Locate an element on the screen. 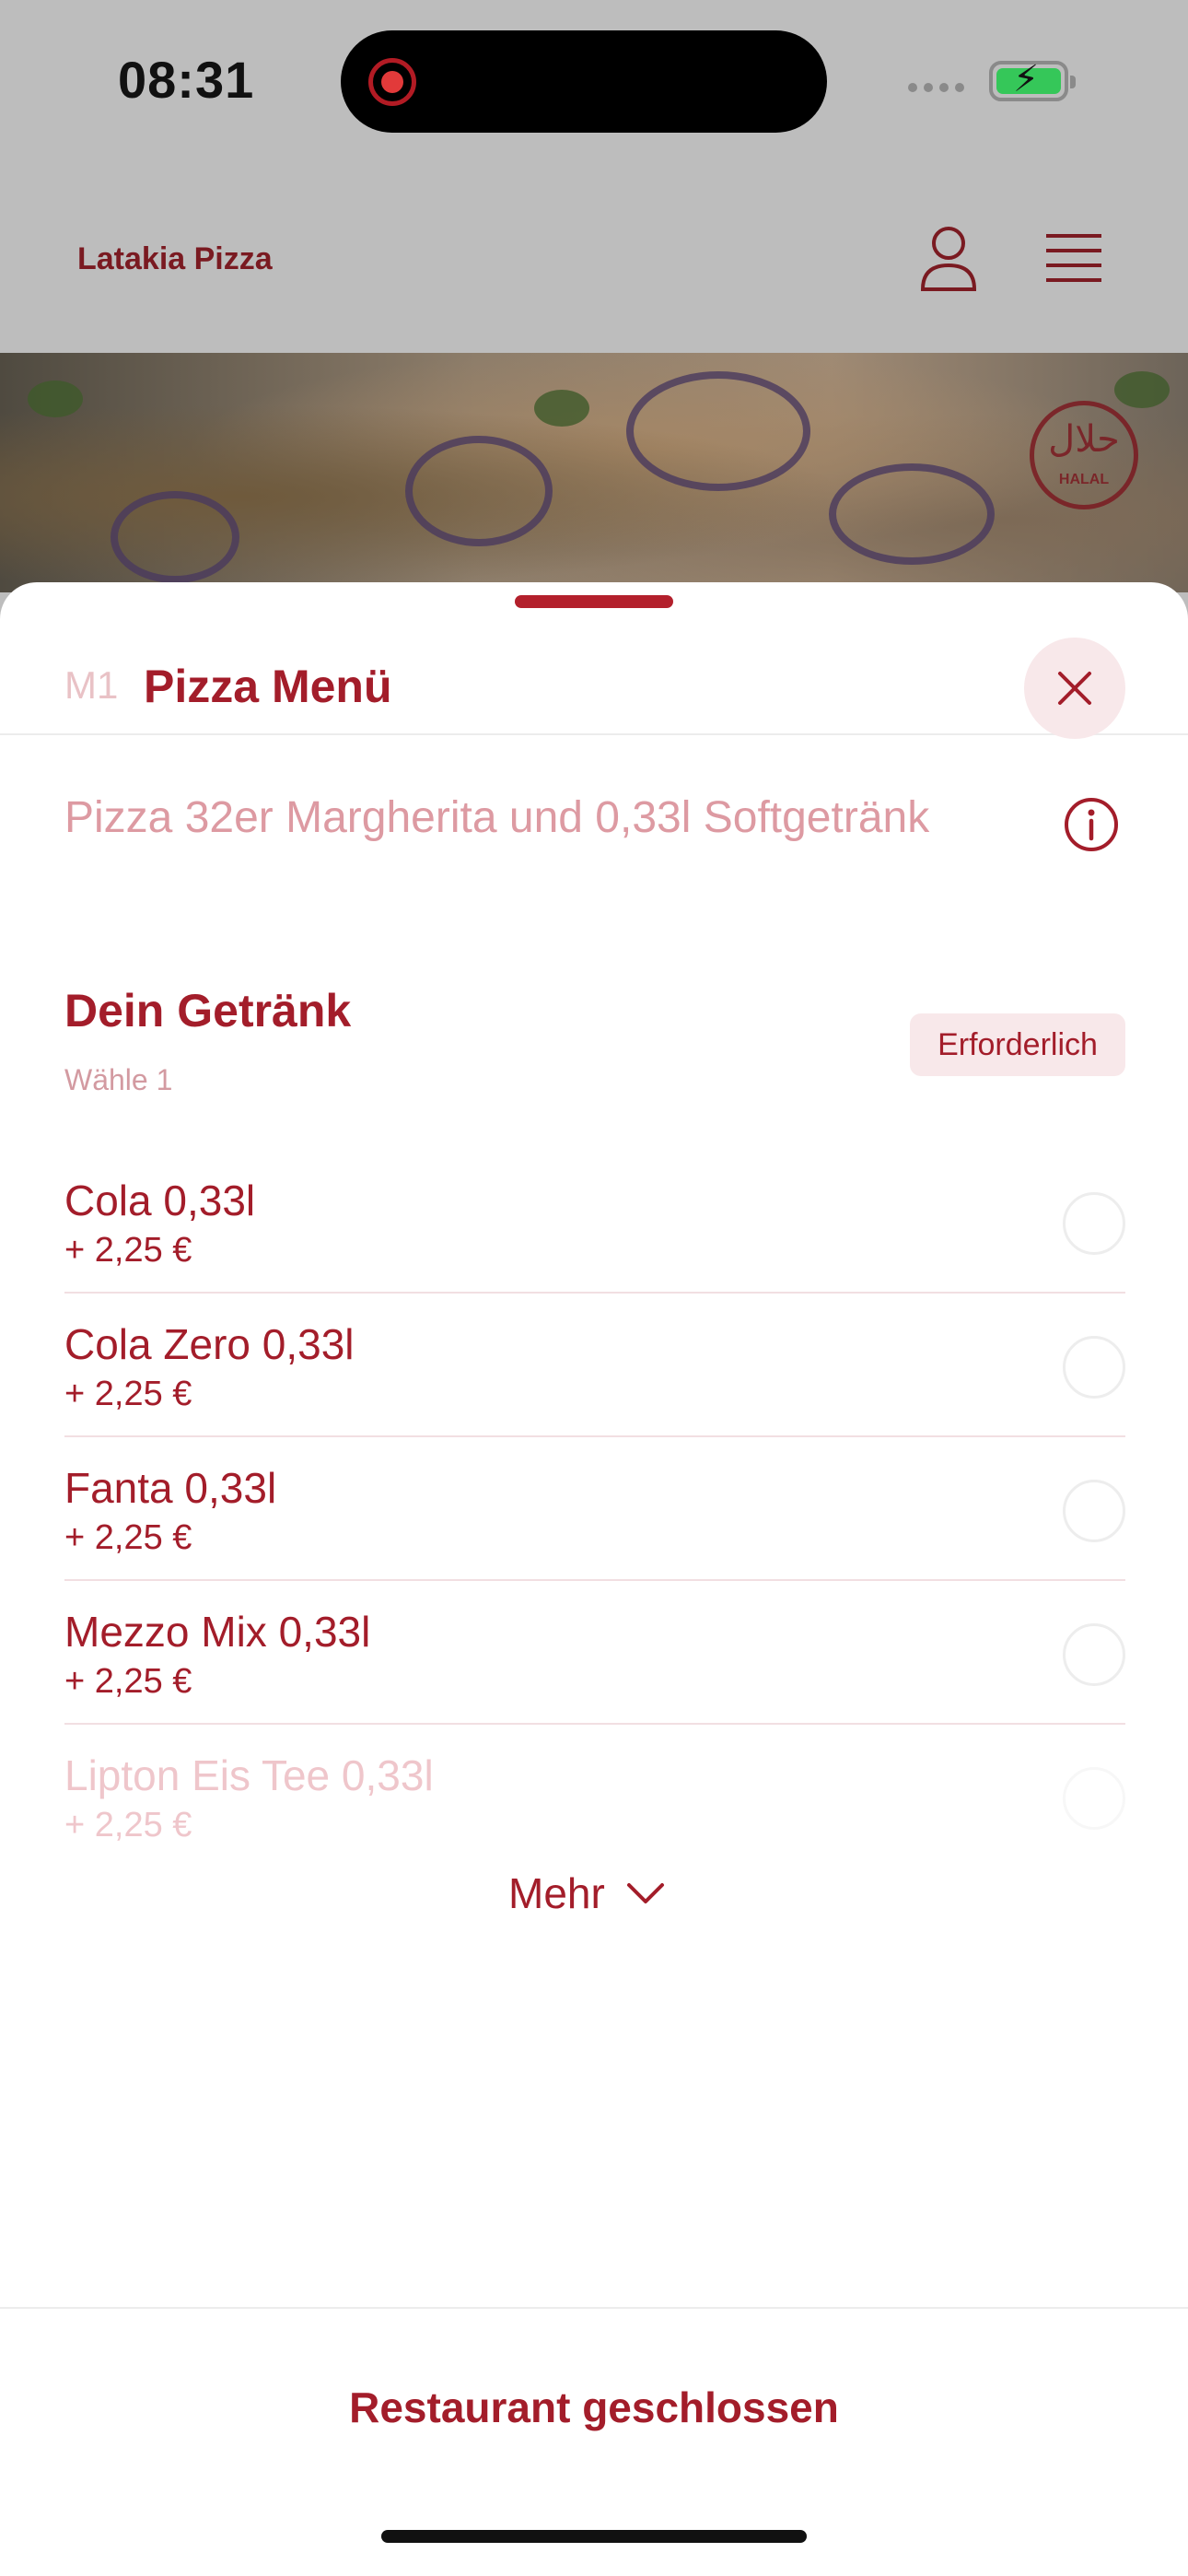  option-name: Cola 0,33l is located at coordinates (160, 1200).